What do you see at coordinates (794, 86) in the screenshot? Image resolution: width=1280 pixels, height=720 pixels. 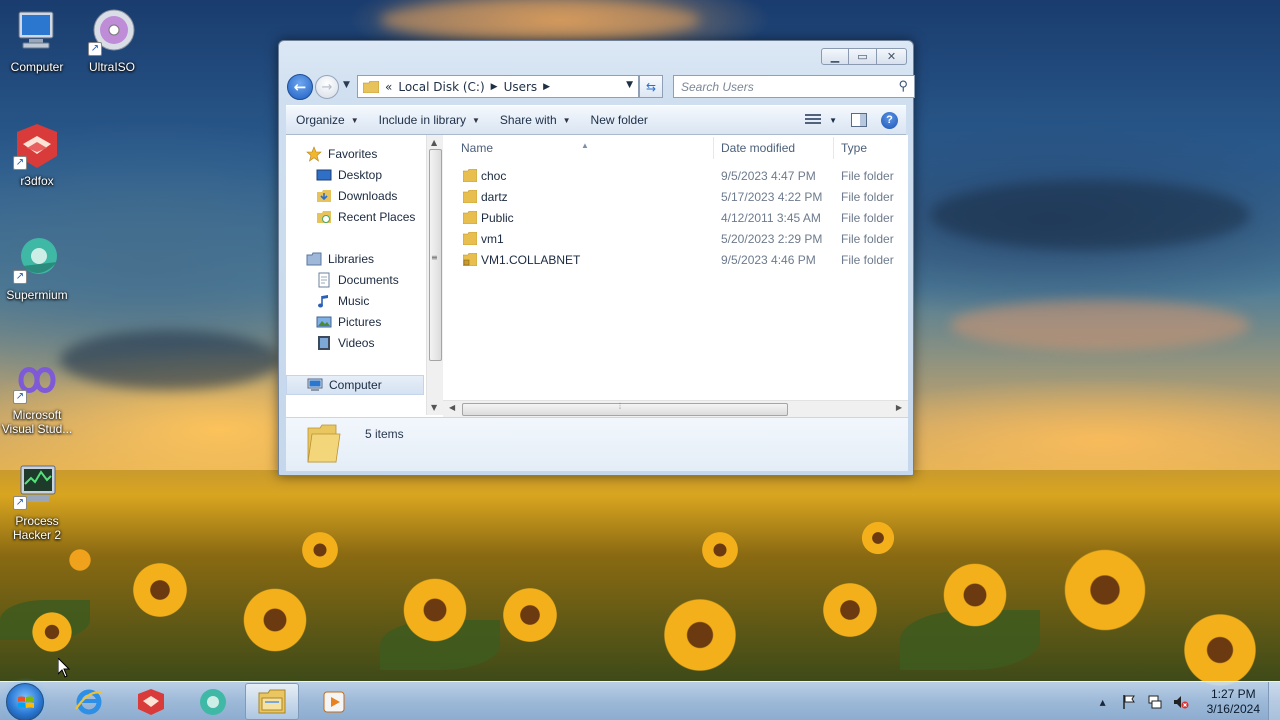 I see `search-input: Search Users ⚲` at bounding box center [794, 86].